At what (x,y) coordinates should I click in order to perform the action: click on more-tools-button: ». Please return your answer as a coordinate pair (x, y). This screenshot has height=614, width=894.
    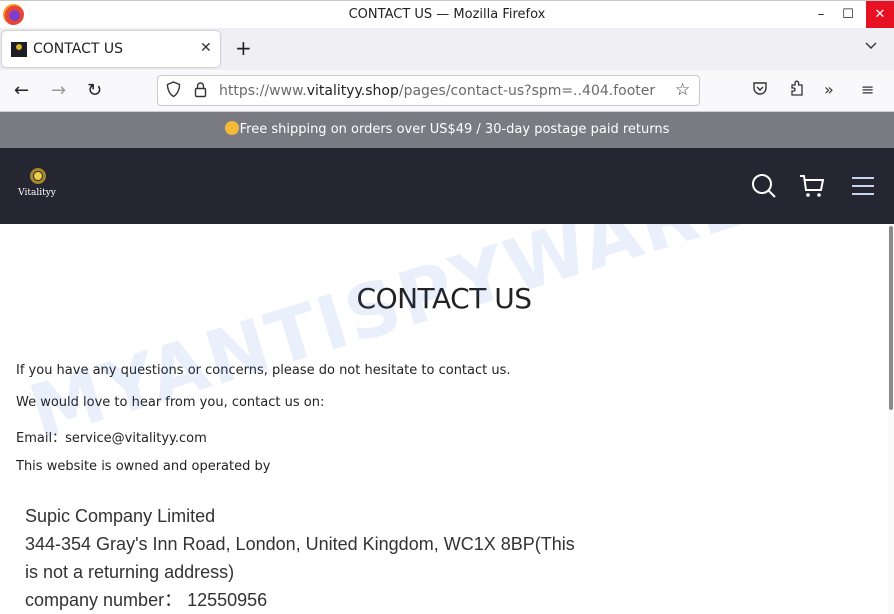
    Looking at the image, I should click on (829, 89).